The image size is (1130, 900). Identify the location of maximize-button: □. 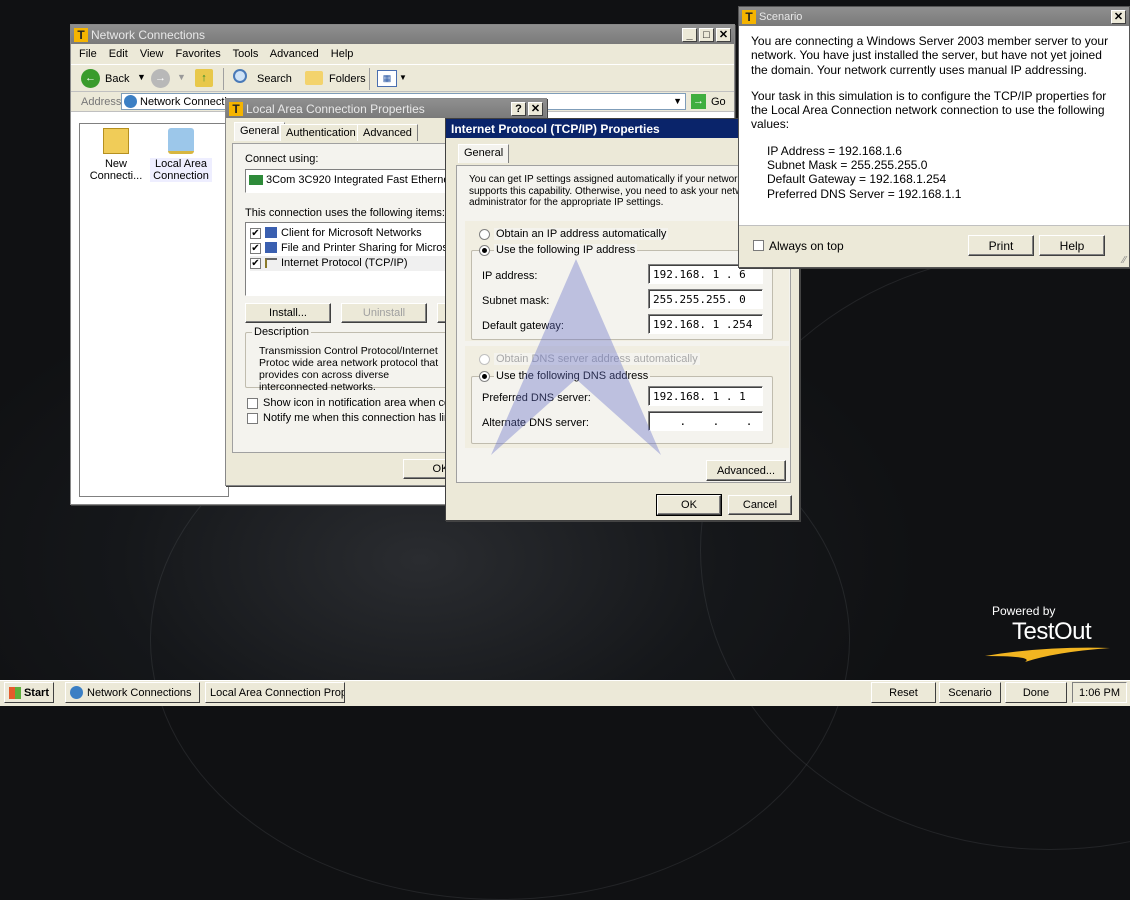
(706, 34).